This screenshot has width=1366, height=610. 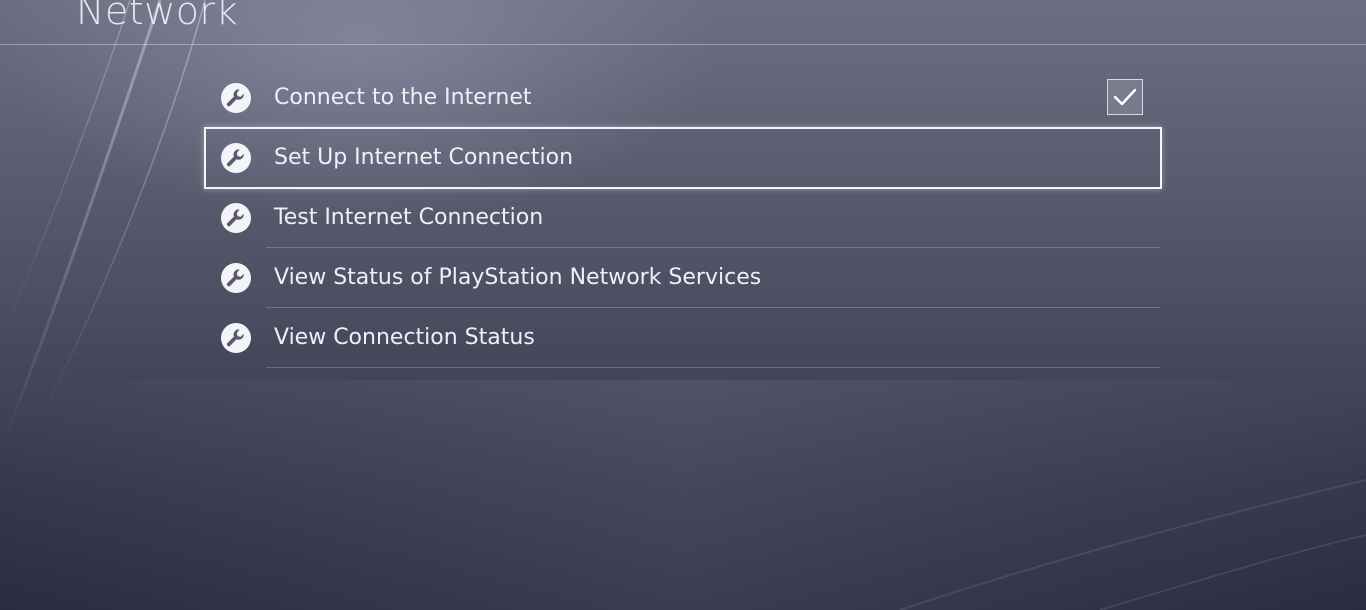 What do you see at coordinates (683, 98) in the screenshot?
I see `menu-item-connect-to-internet: Connect to the Internet` at bounding box center [683, 98].